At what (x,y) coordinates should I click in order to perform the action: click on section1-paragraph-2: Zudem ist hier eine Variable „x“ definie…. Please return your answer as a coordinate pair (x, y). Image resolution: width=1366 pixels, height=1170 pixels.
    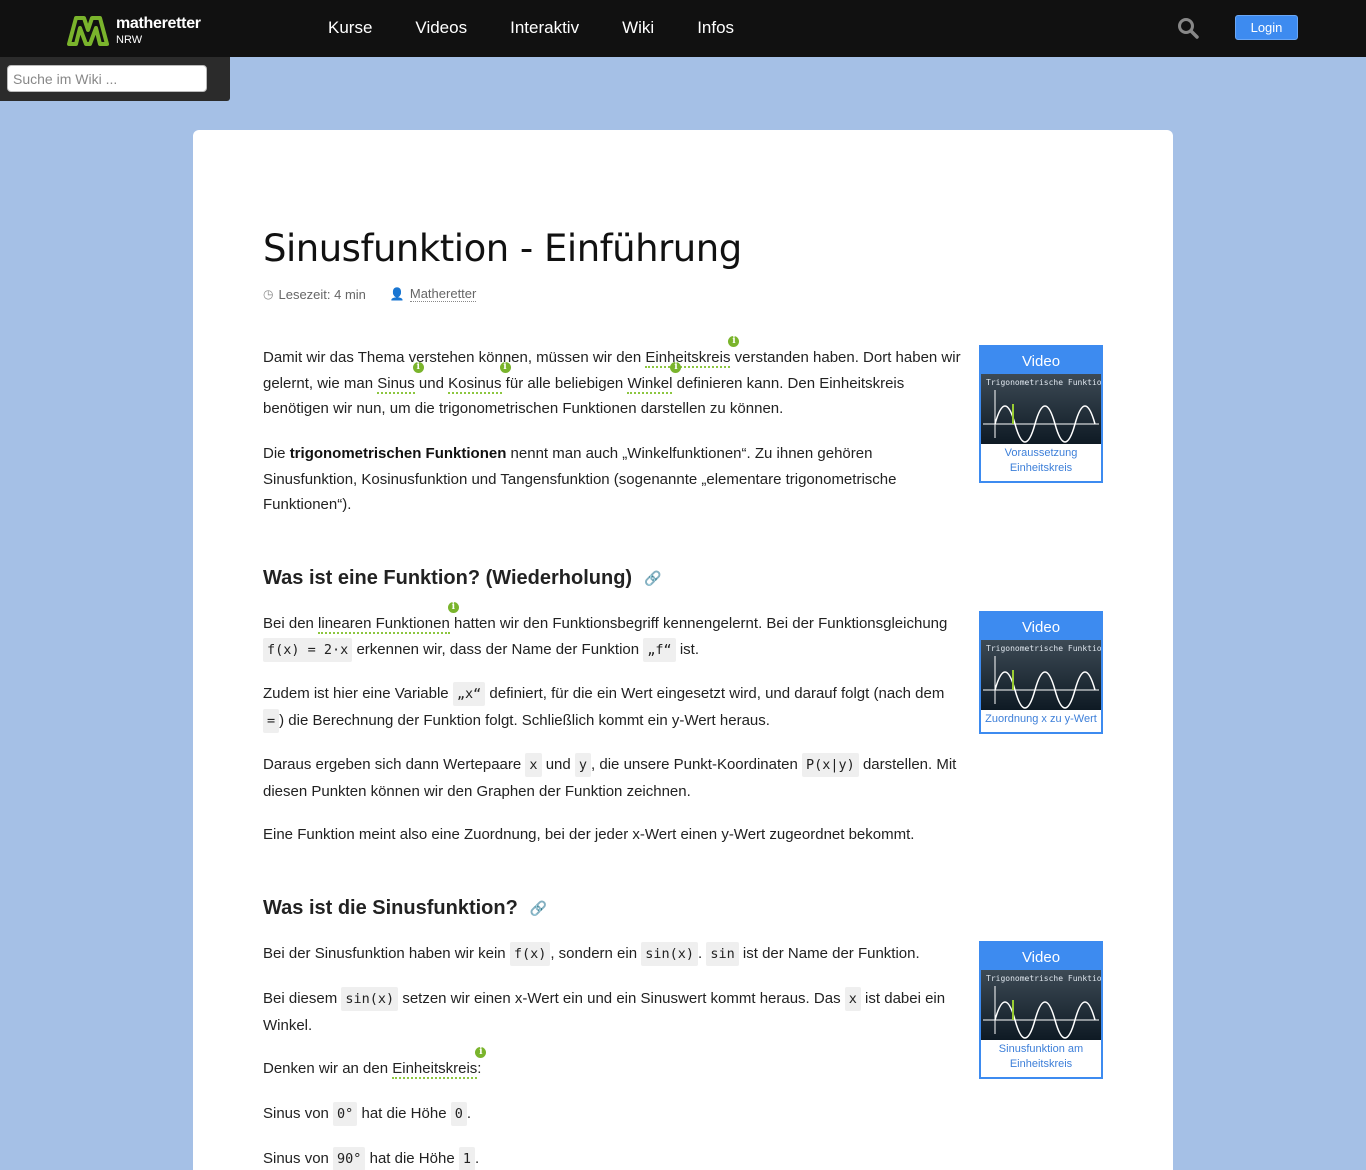
    Looking at the image, I should click on (615, 707).